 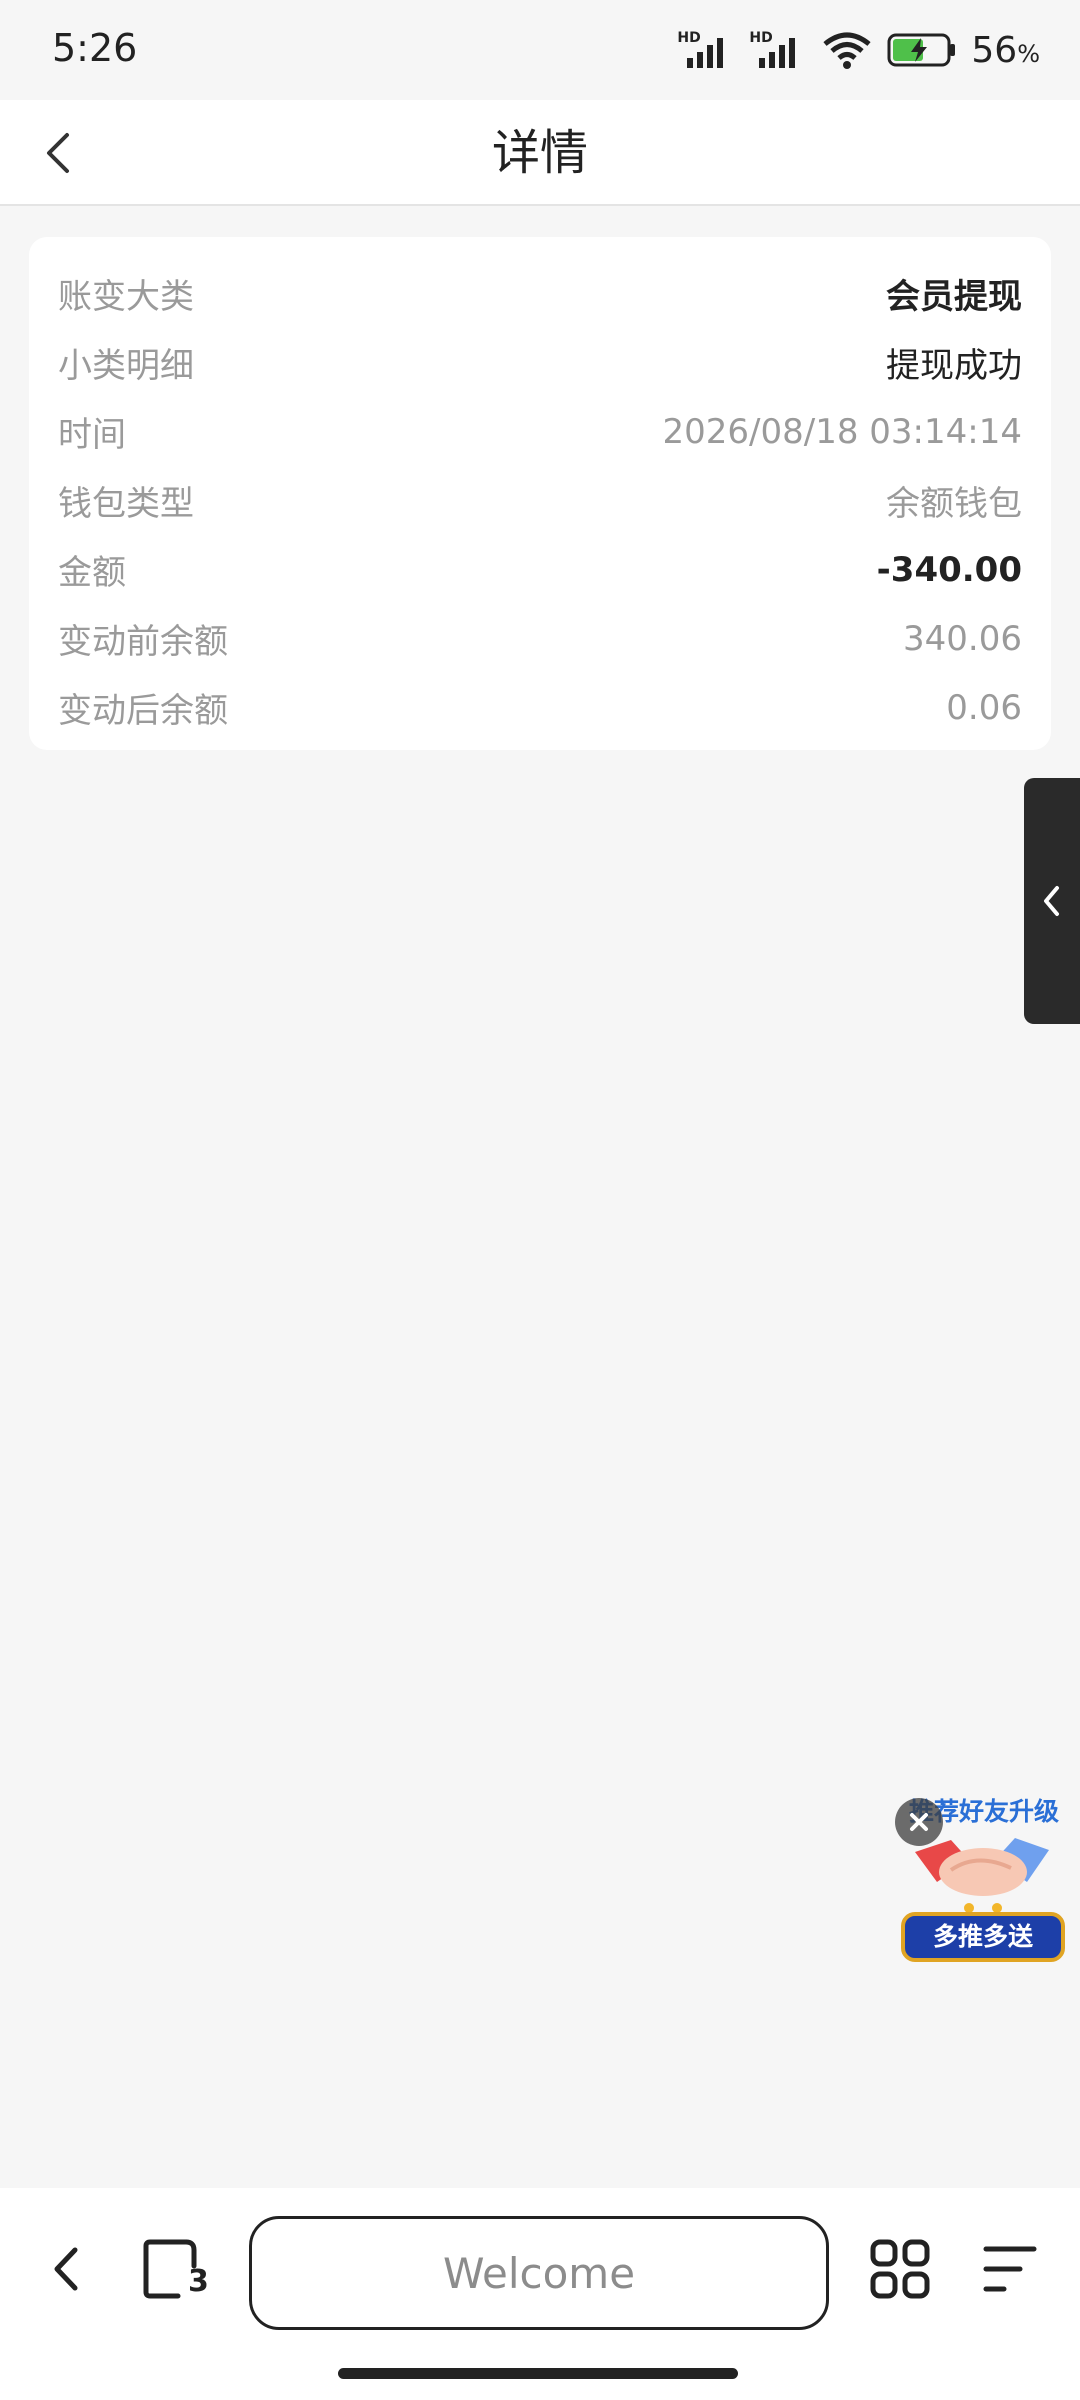 I want to click on side-drawer-handle, so click(x=1052, y=901).